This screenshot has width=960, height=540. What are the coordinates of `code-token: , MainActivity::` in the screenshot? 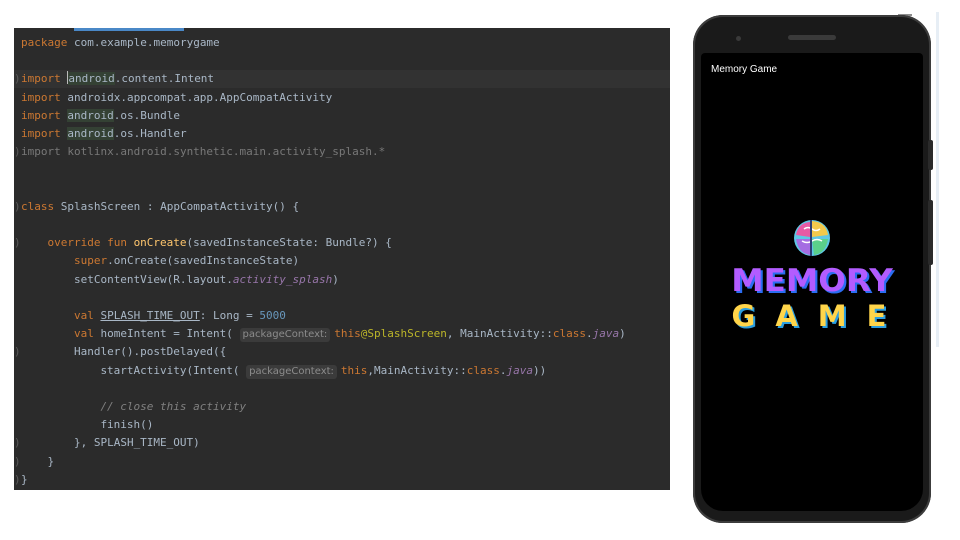 It's located at (499, 334).